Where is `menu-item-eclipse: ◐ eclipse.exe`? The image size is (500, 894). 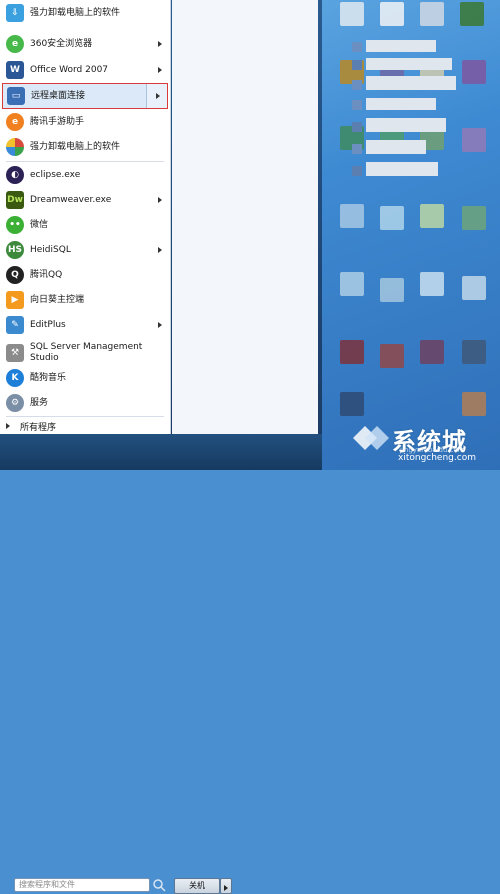
menu-item-eclipse: ◐ eclipse.exe is located at coordinates (85, 175).